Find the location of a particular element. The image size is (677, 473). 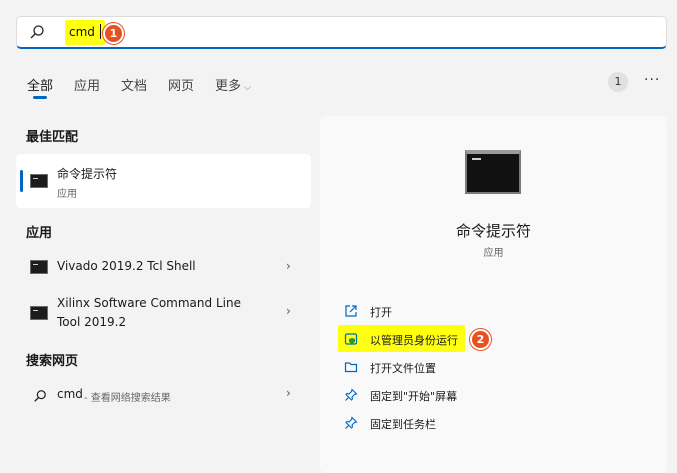

action-label: 以管理员身份运行 is located at coordinates (414, 340).